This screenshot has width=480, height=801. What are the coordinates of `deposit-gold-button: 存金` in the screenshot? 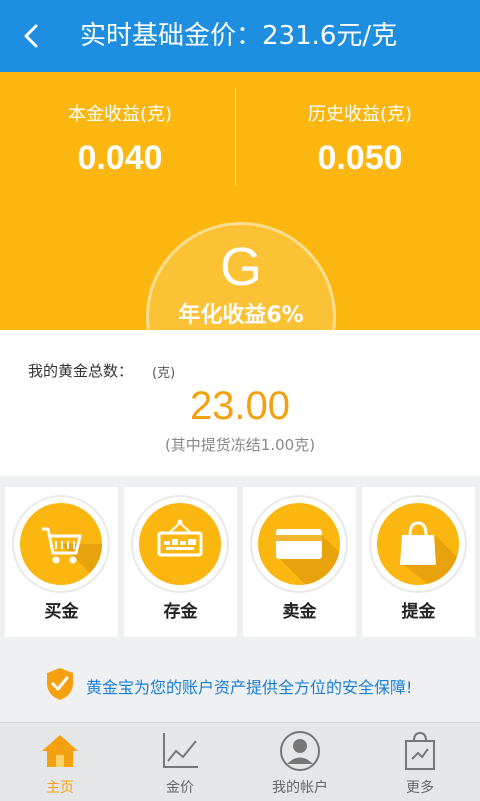 It's located at (180, 562).